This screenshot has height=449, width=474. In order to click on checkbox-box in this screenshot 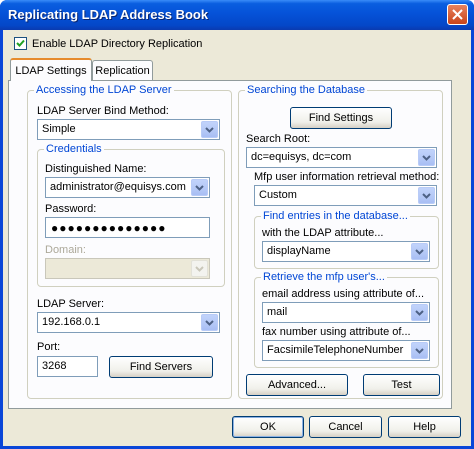, I will do `click(20, 43)`.